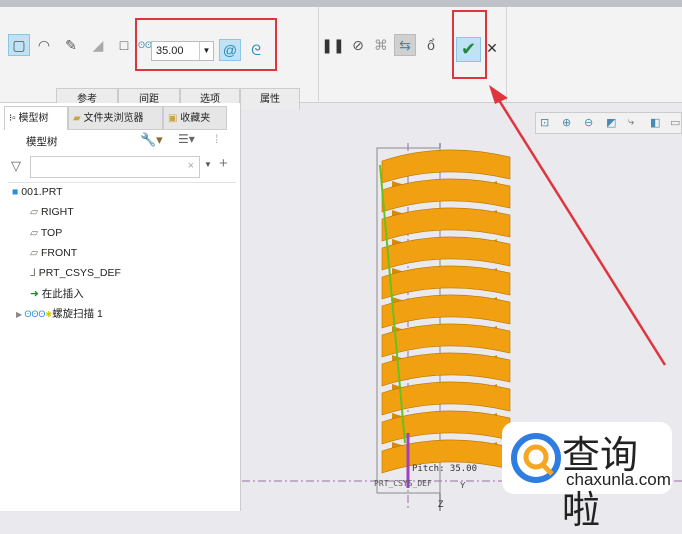 The image size is (682, 534). What do you see at coordinates (42, 192) in the screenshot?
I see `tree-label: 001.PRT` at bounding box center [42, 192].